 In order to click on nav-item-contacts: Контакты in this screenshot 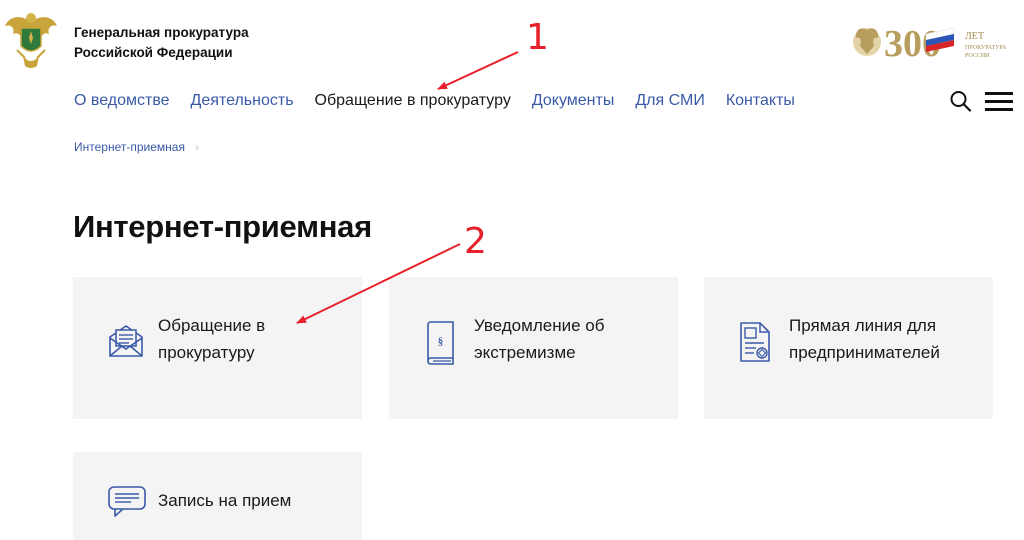, I will do `click(760, 101)`.